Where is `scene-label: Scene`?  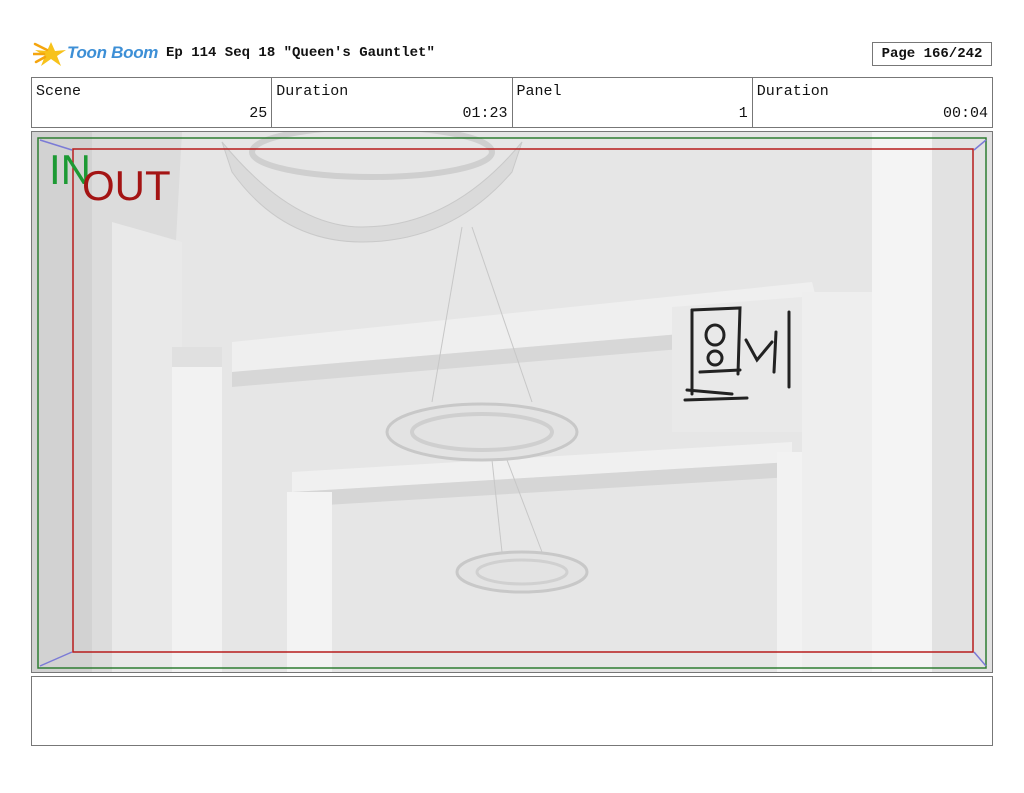 scene-label: Scene is located at coordinates (59, 91).